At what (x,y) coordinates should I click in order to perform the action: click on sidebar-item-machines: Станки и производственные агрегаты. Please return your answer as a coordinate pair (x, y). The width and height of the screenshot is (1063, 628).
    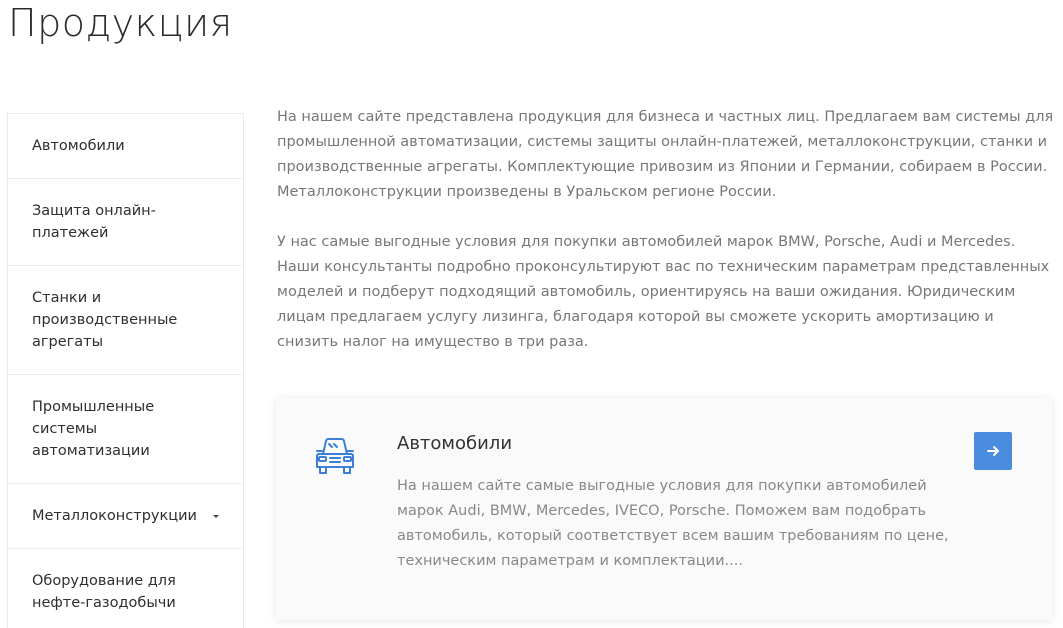
    Looking at the image, I should click on (125, 320).